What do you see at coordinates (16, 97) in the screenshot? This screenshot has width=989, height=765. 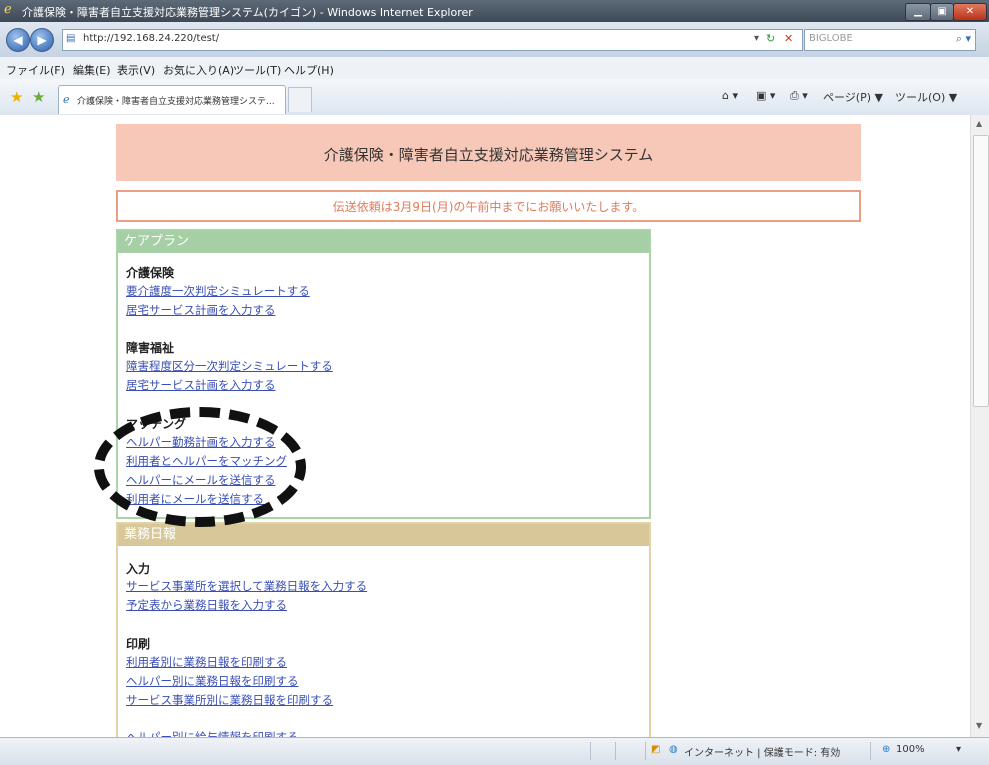 I see `favorites-star-icon: ★` at bounding box center [16, 97].